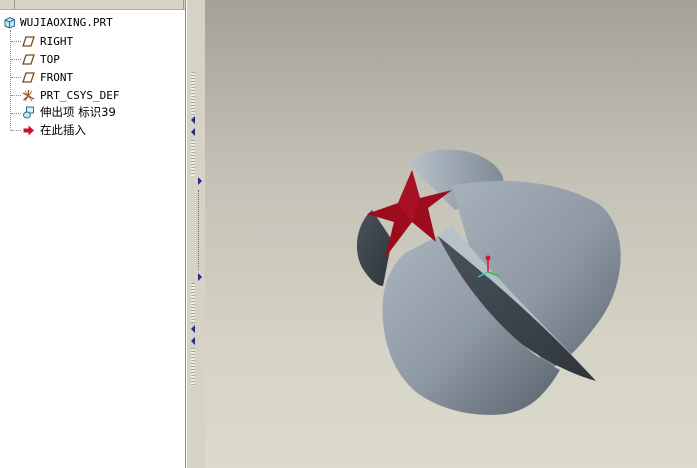 The image size is (697, 468). I want to click on tree-header-strip, so click(92, 5).